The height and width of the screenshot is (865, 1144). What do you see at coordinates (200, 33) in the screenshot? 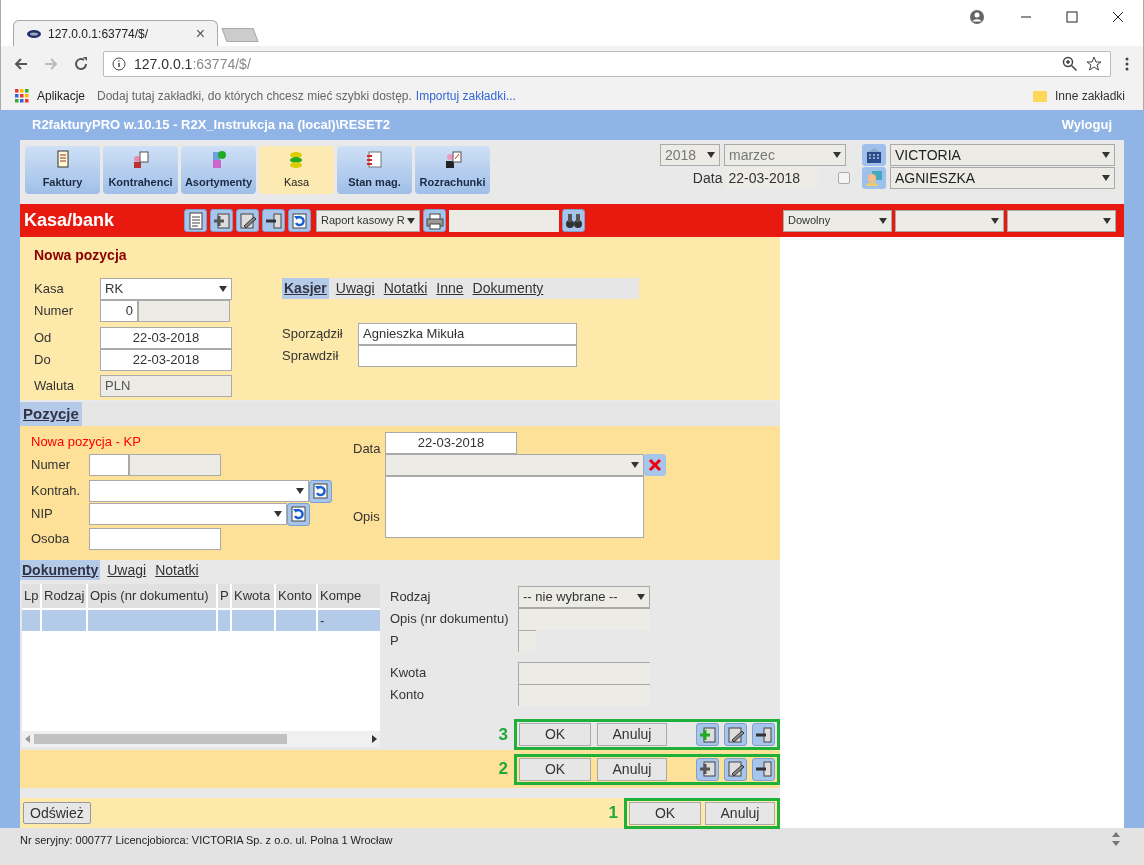
I see `close-tab-button: ×` at bounding box center [200, 33].